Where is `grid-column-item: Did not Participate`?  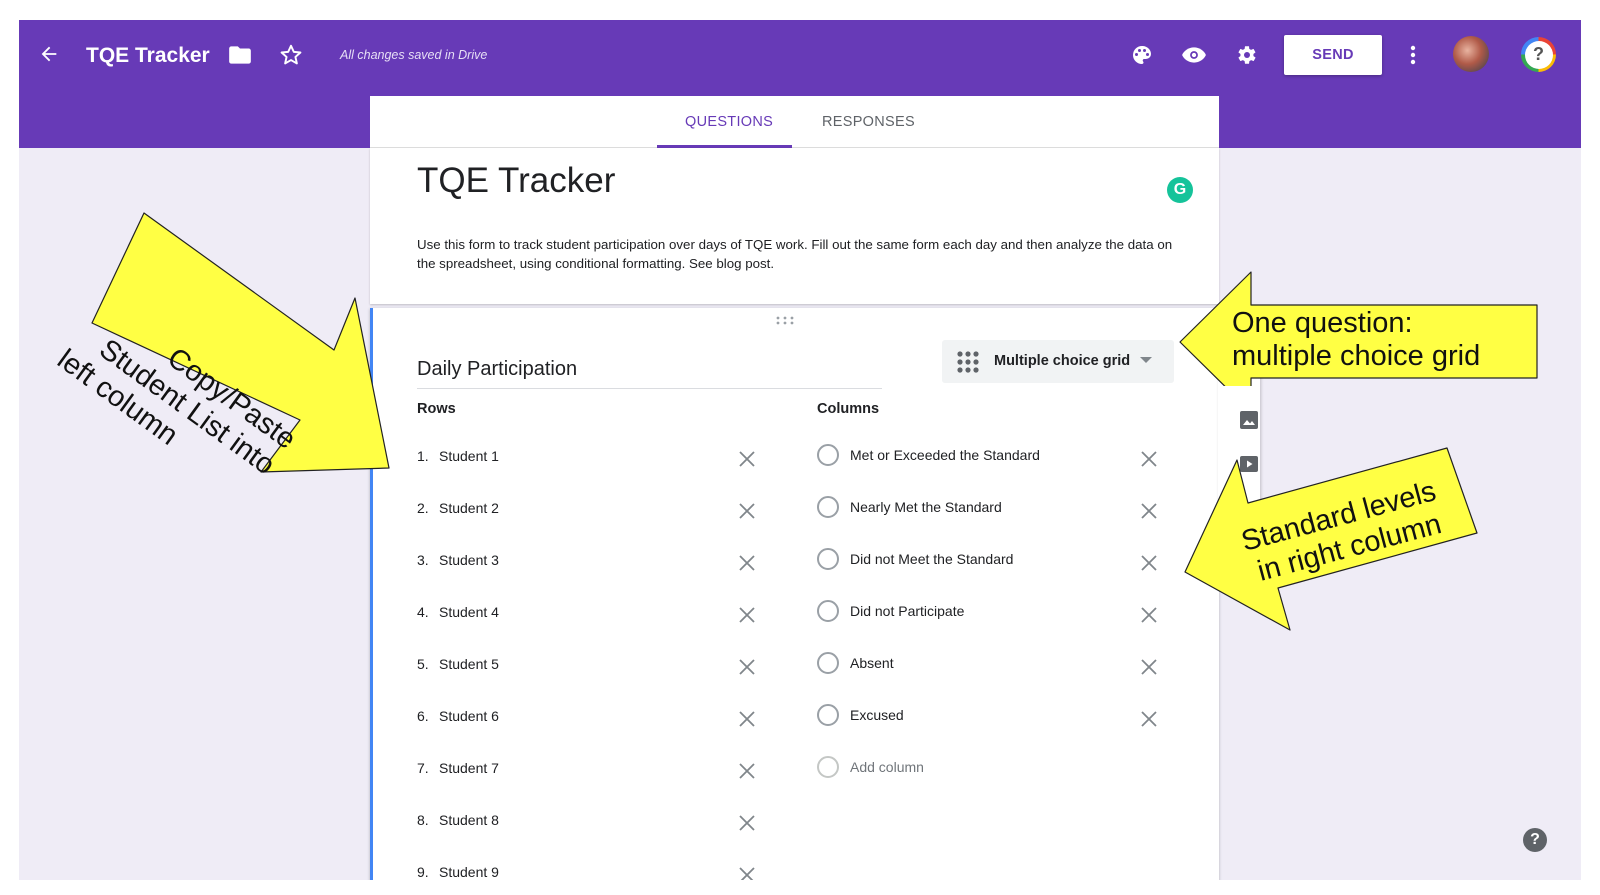
grid-column-item: Did not Participate is located at coordinates (992, 612).